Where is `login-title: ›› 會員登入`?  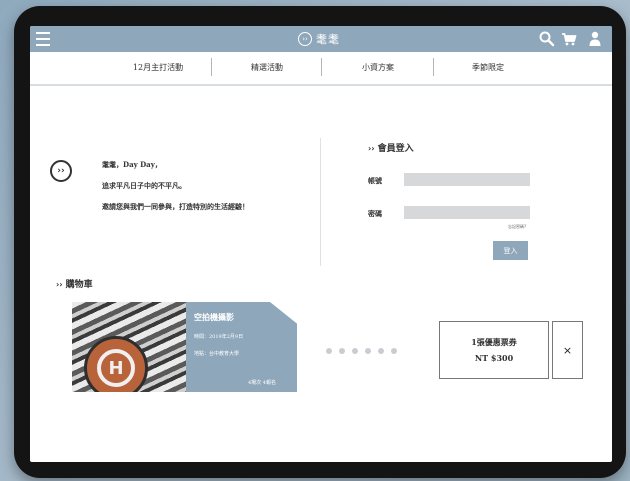 login-title: ›› 會員登入 is located at coordinates (391, 147).